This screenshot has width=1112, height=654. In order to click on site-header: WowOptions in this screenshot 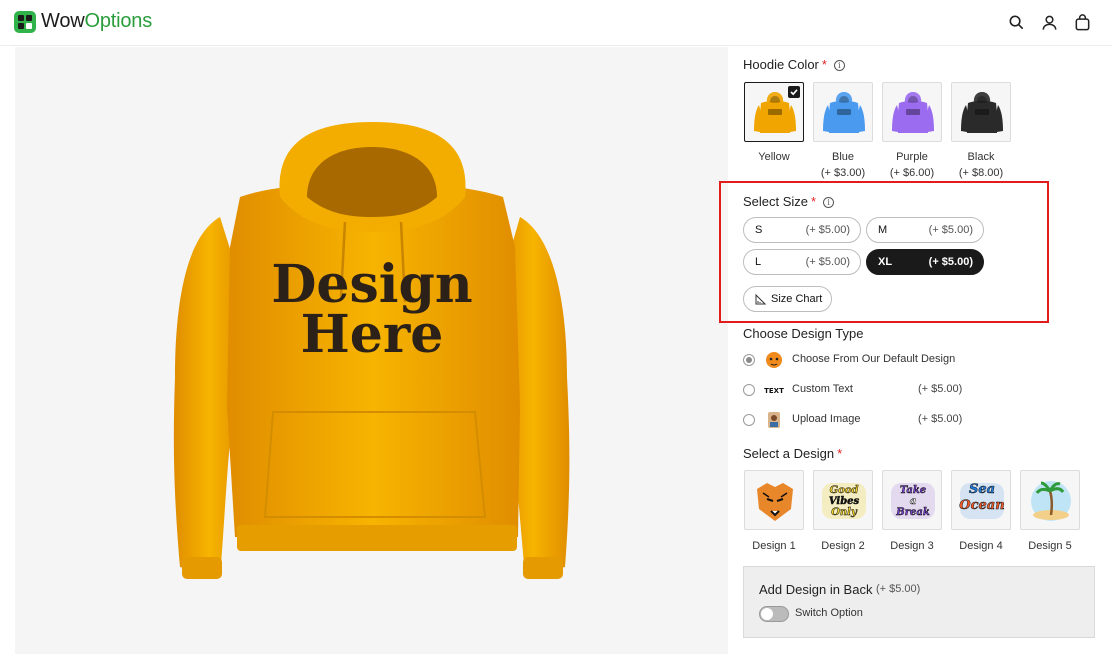, I will do `click(556, 23)`.